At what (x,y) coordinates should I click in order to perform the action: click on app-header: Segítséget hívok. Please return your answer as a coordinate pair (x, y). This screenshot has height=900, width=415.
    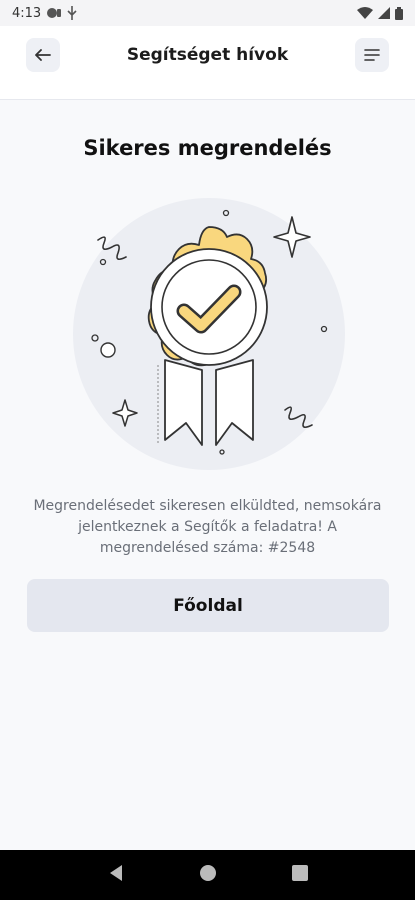
    Looking at the image, I should click on (207, 63).